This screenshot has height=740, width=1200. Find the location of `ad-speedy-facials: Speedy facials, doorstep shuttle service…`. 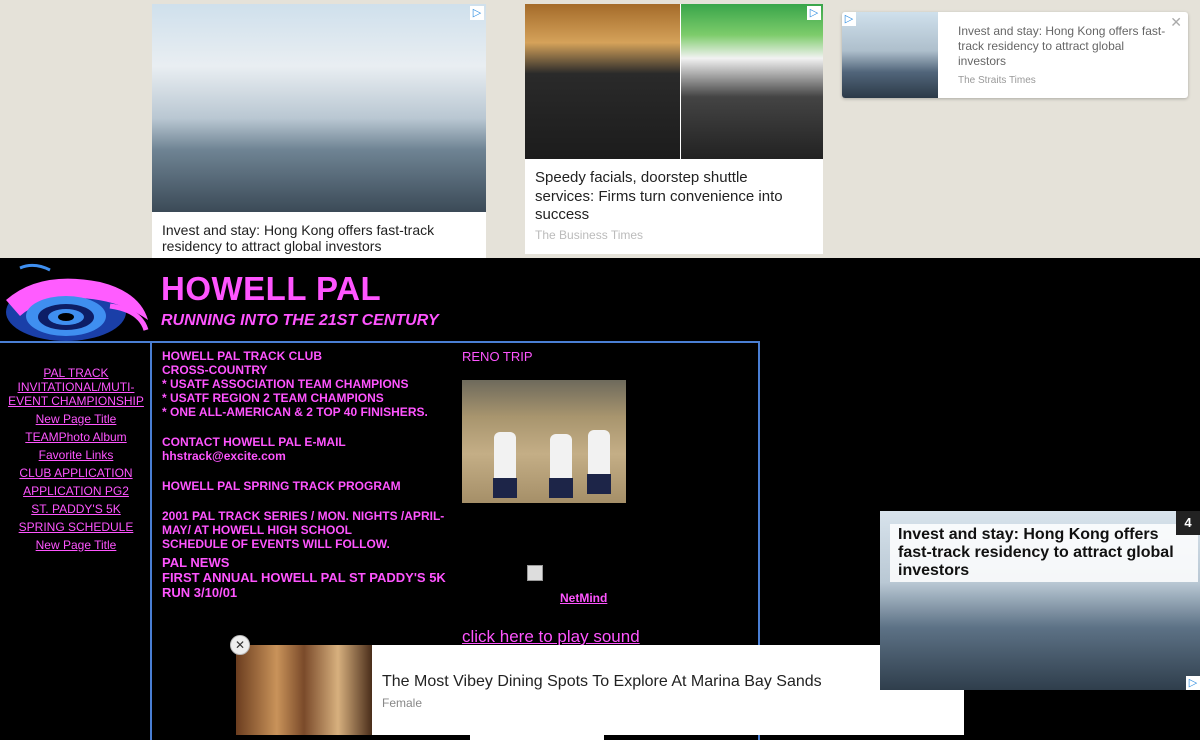

ad-speedy-facials: Speedy facials, doorstep shuttle service… is located at coordinates (674, 129).